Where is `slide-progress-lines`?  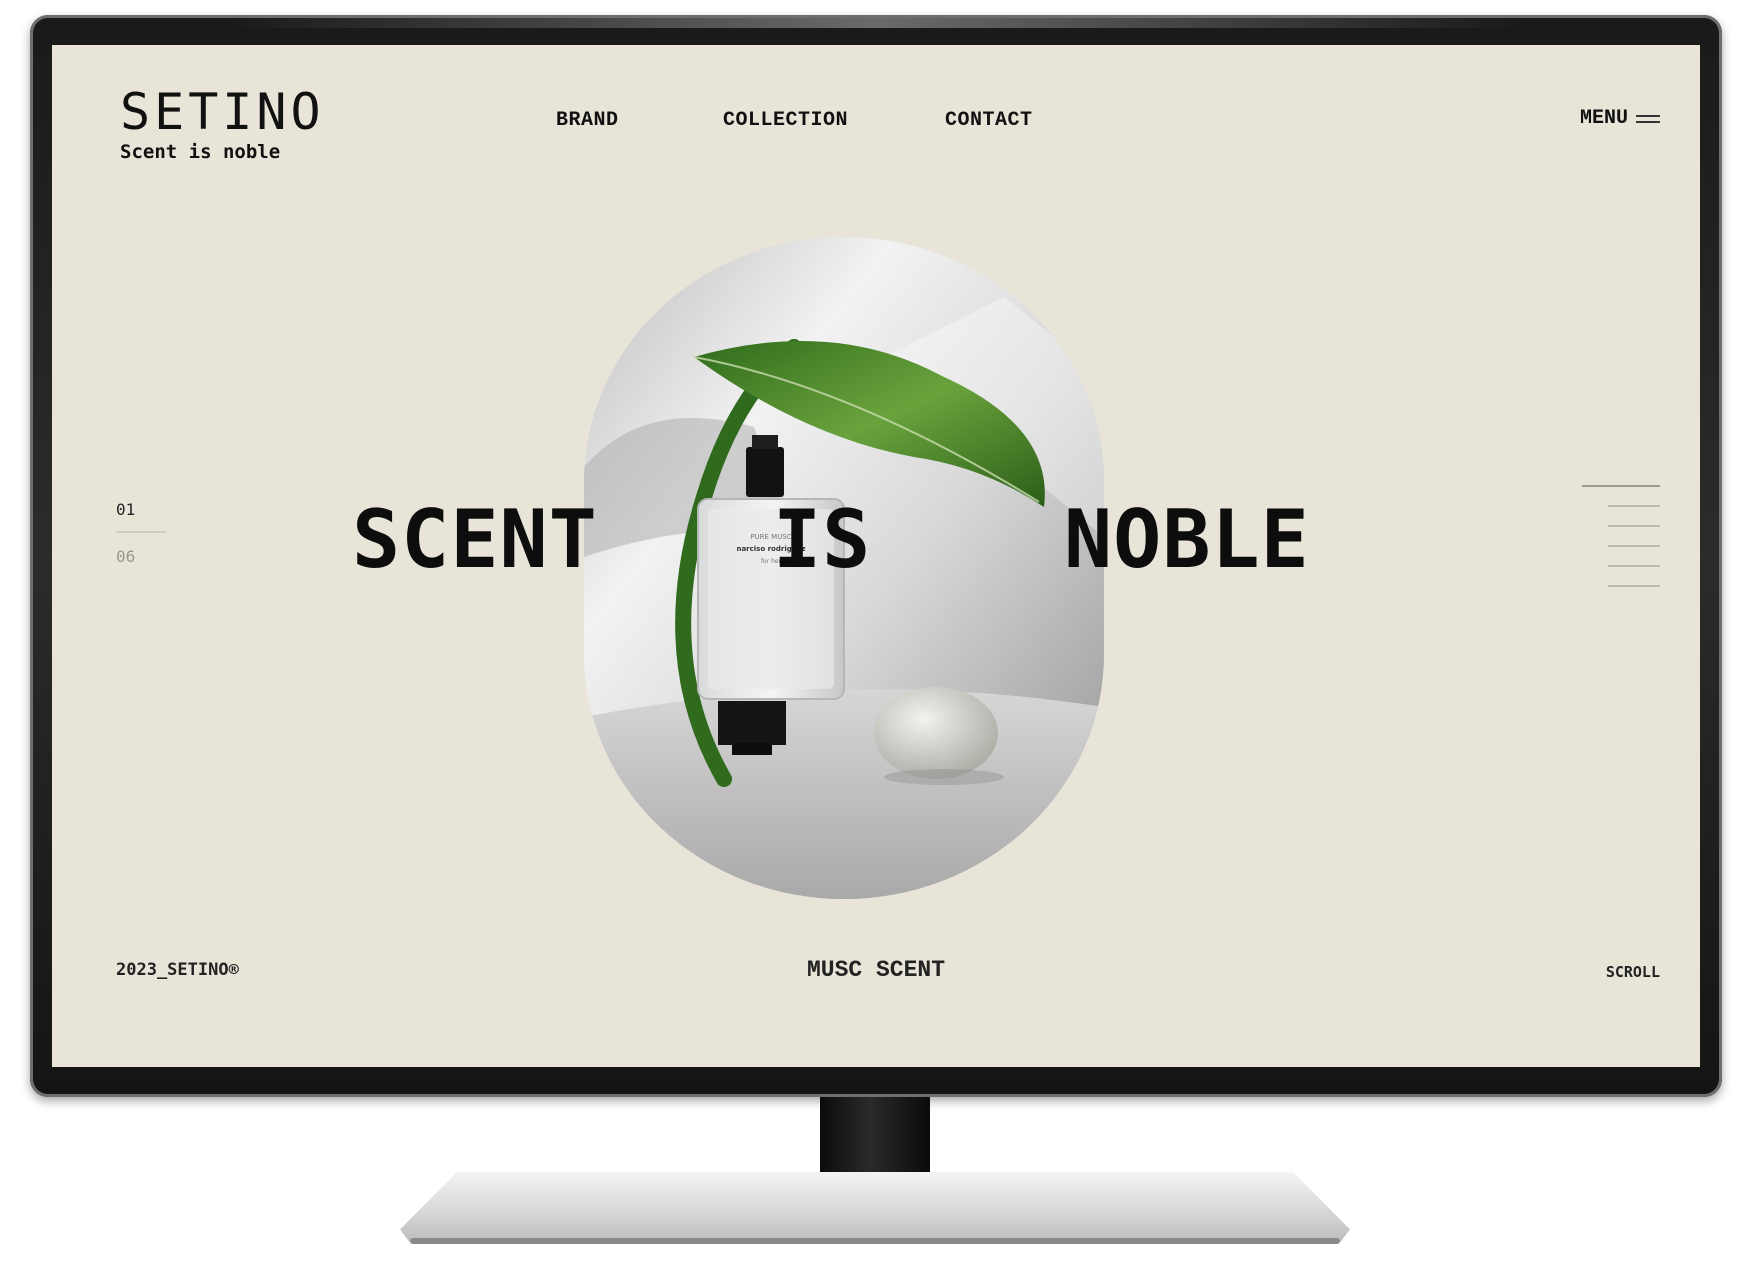
slide-progress-lines is located at coordinates (1620, 540).